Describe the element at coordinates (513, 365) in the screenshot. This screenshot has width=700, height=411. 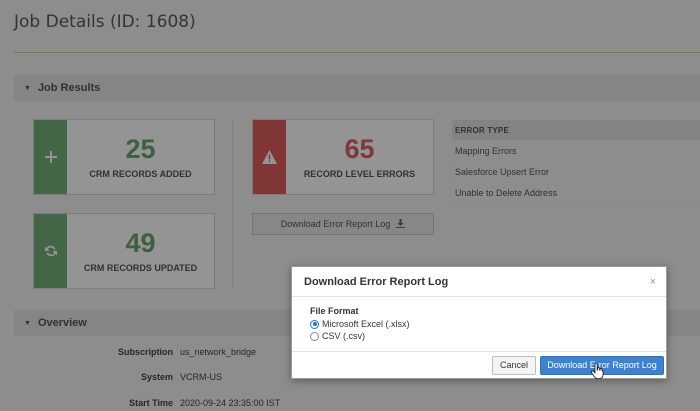
I see `cancel-button: Cancel` at that location.